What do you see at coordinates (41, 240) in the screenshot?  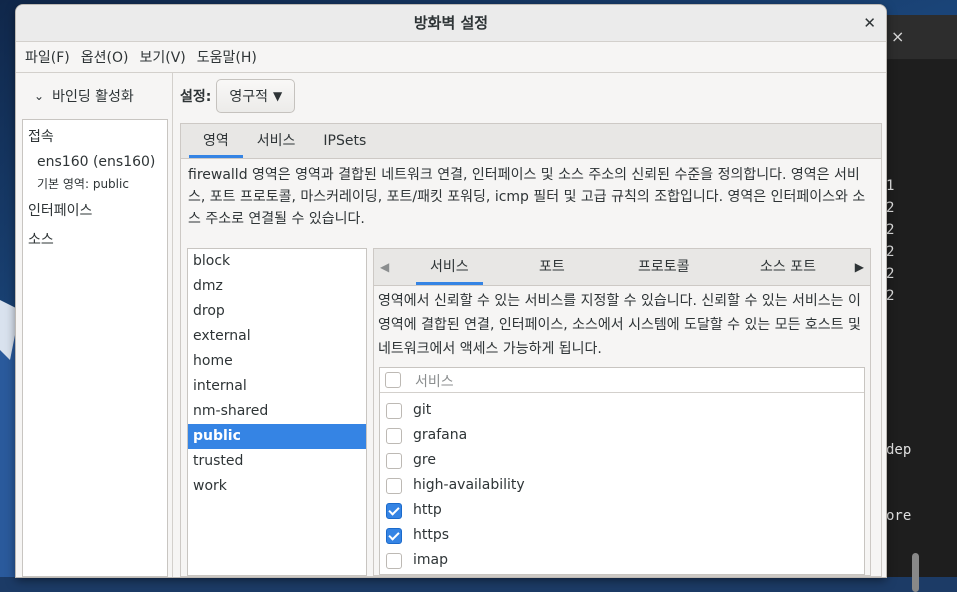 I see `sources-heading: 소스` at bounding box center [41, 240].